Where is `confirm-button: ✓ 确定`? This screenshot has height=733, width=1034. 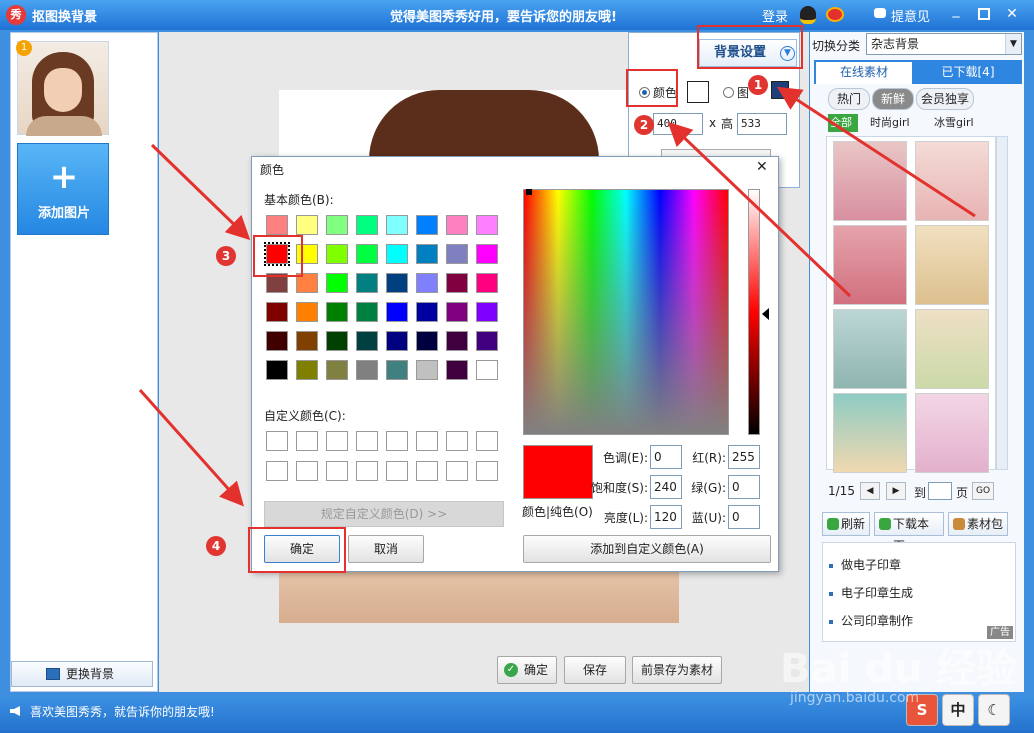
confirm-button: ✓ 确定 is located at coordinates (527, 670).